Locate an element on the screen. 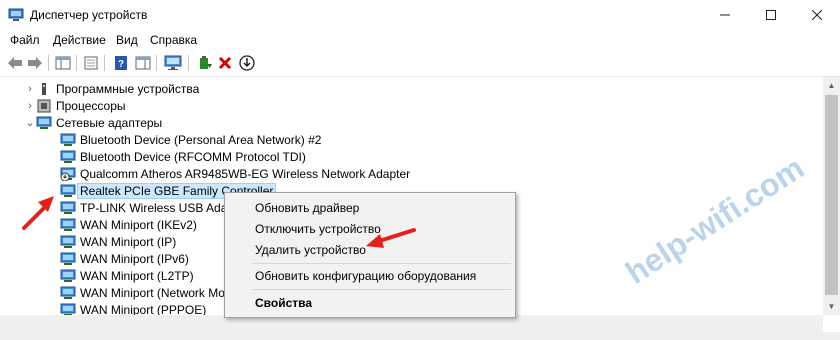 This screenshot has width=840, height=340. red-x-icon is located at coordinates (225, 63).